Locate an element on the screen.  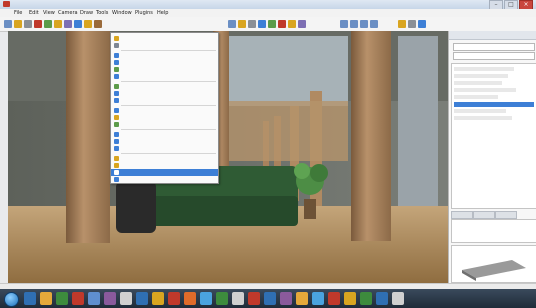
panel-properties is located at coordinates (493, 231).